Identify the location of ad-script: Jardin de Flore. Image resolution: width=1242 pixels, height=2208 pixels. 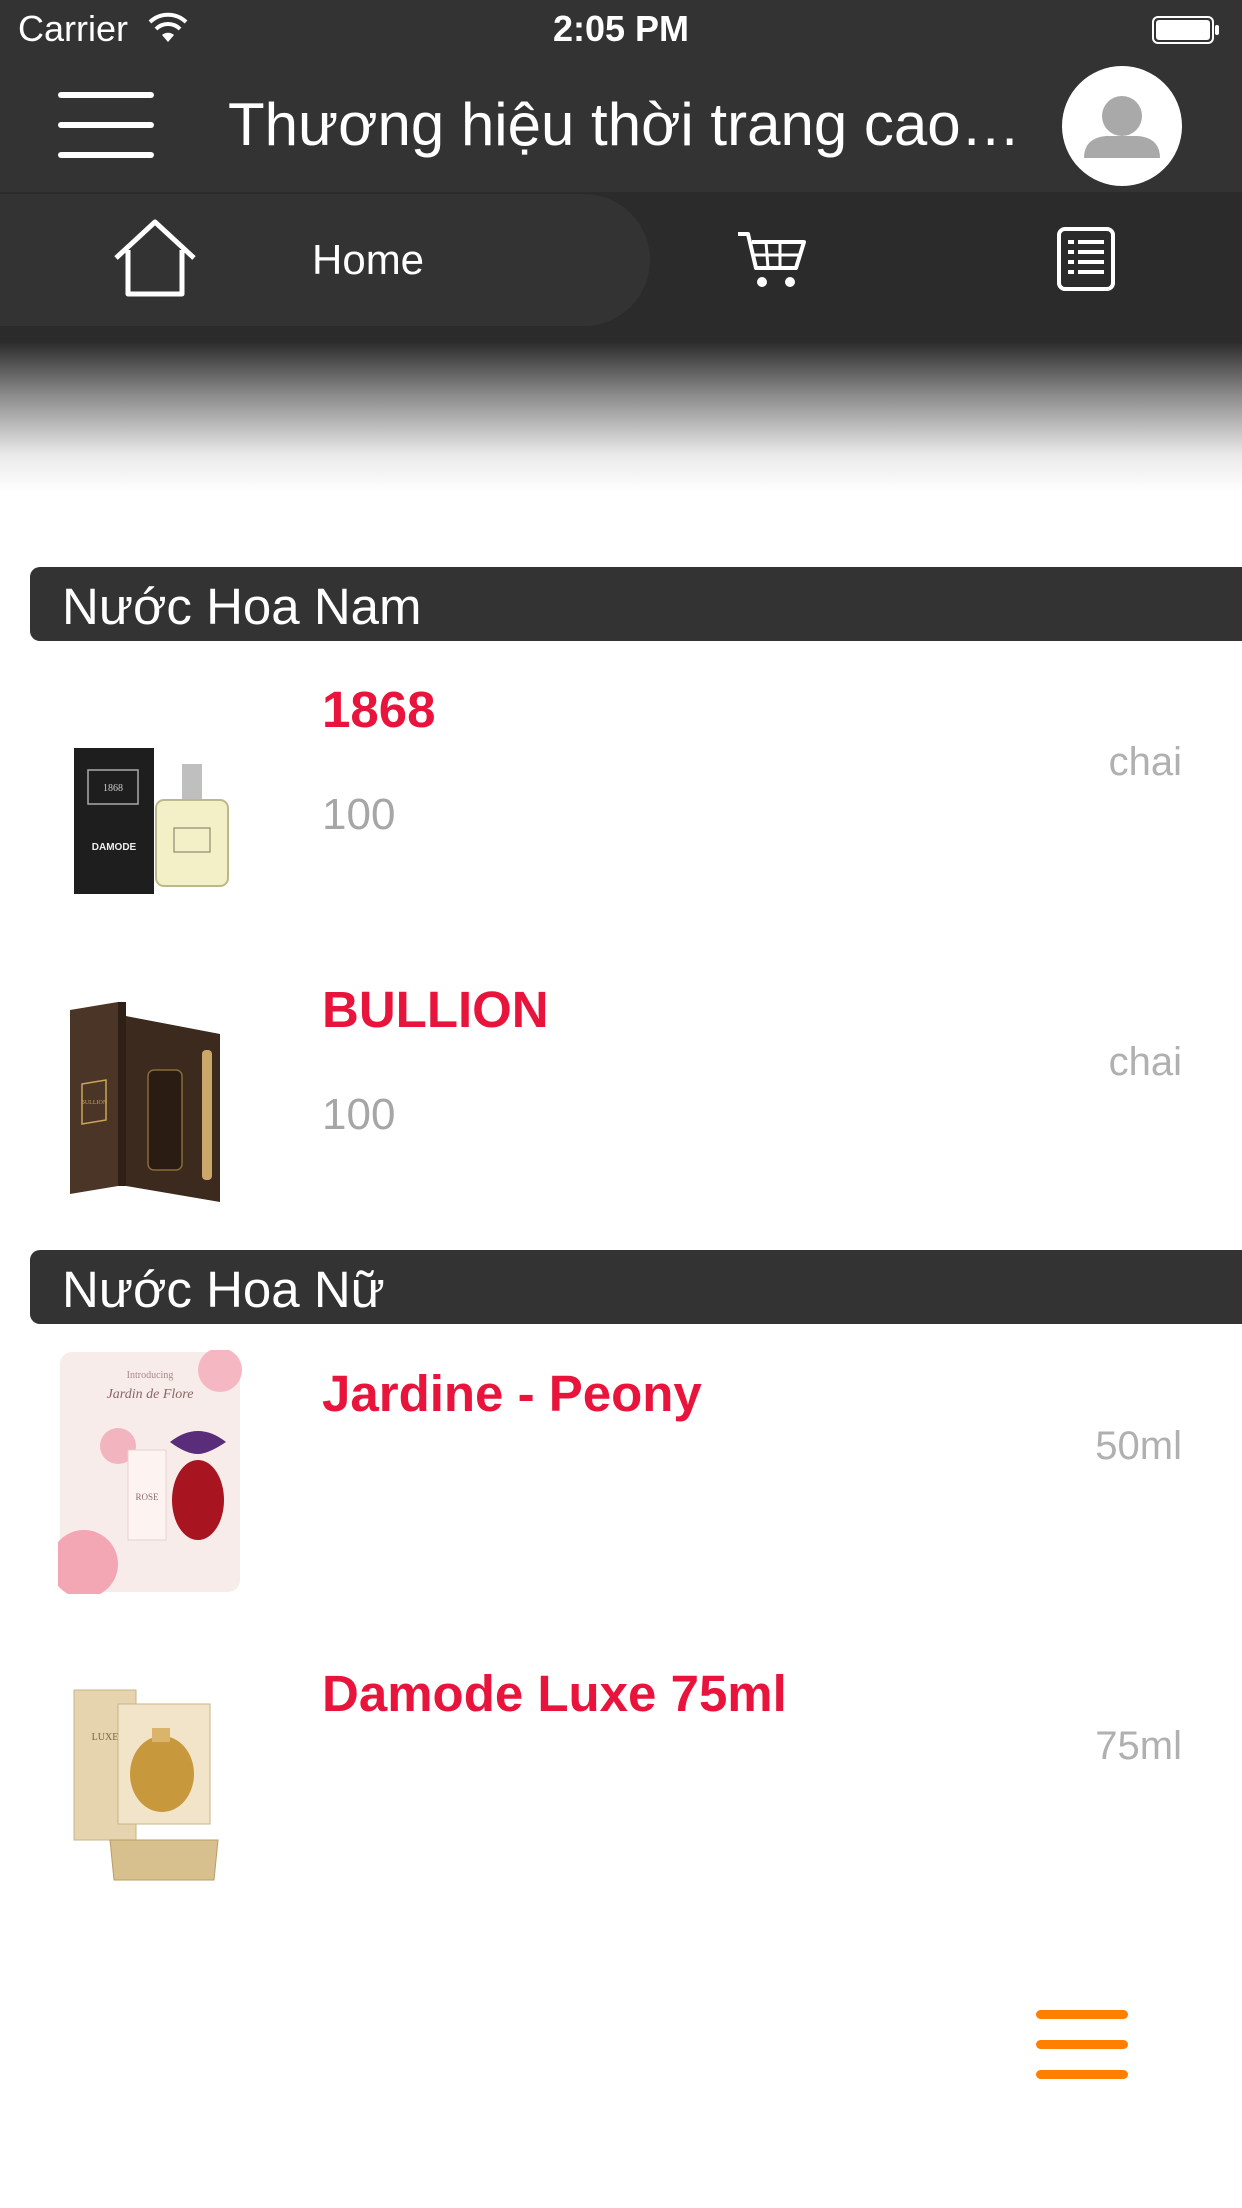
(150, 1394).